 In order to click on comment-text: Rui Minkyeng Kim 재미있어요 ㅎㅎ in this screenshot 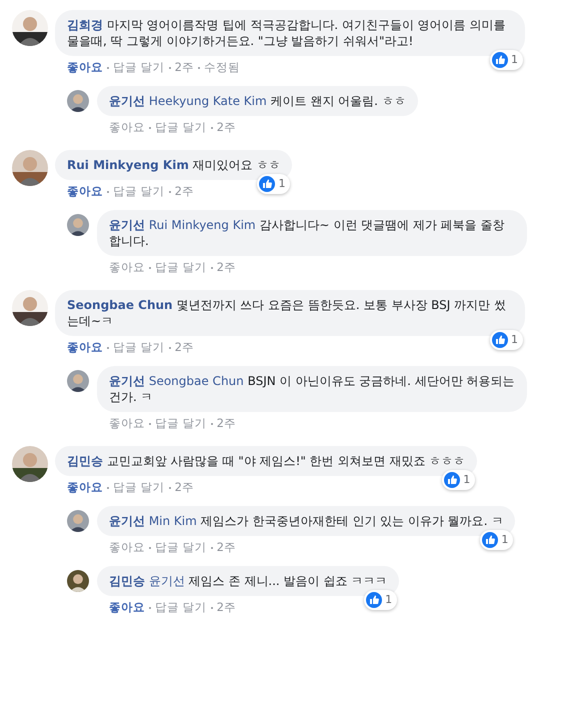, I will do `click(173, 165)`.